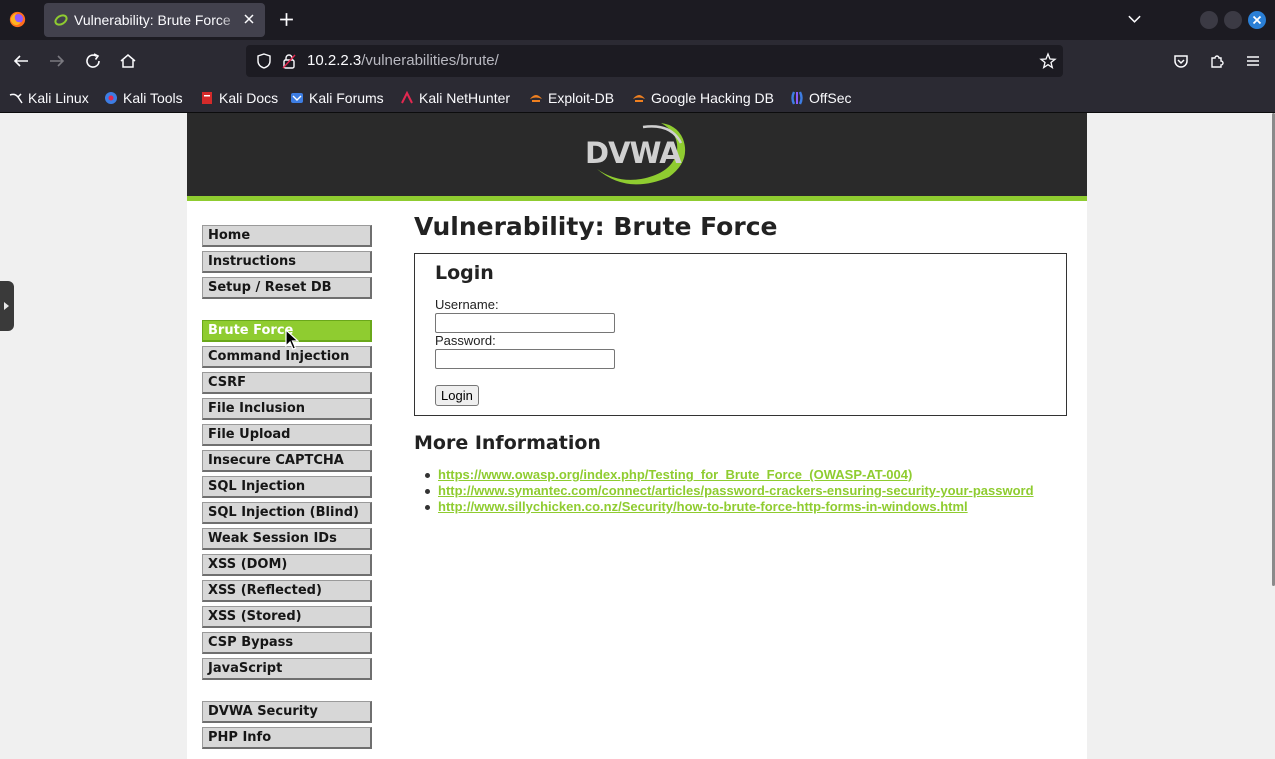 The image size is (1275, 759). I want to click on menu-item-file-inclusion: File Inclusion, so click(287, 409).